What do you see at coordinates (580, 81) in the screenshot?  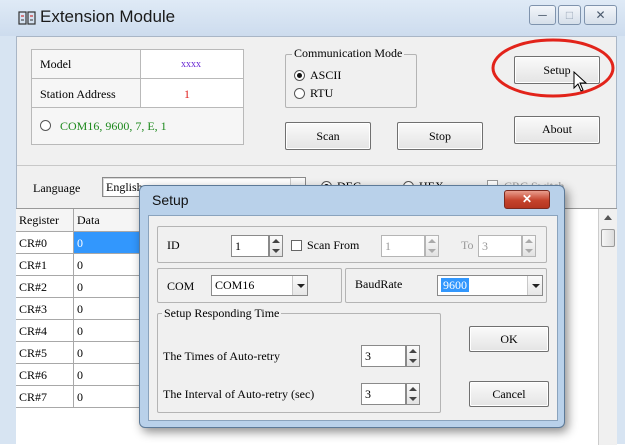 I see `cursor-icon` at bounding box center [580, 81].